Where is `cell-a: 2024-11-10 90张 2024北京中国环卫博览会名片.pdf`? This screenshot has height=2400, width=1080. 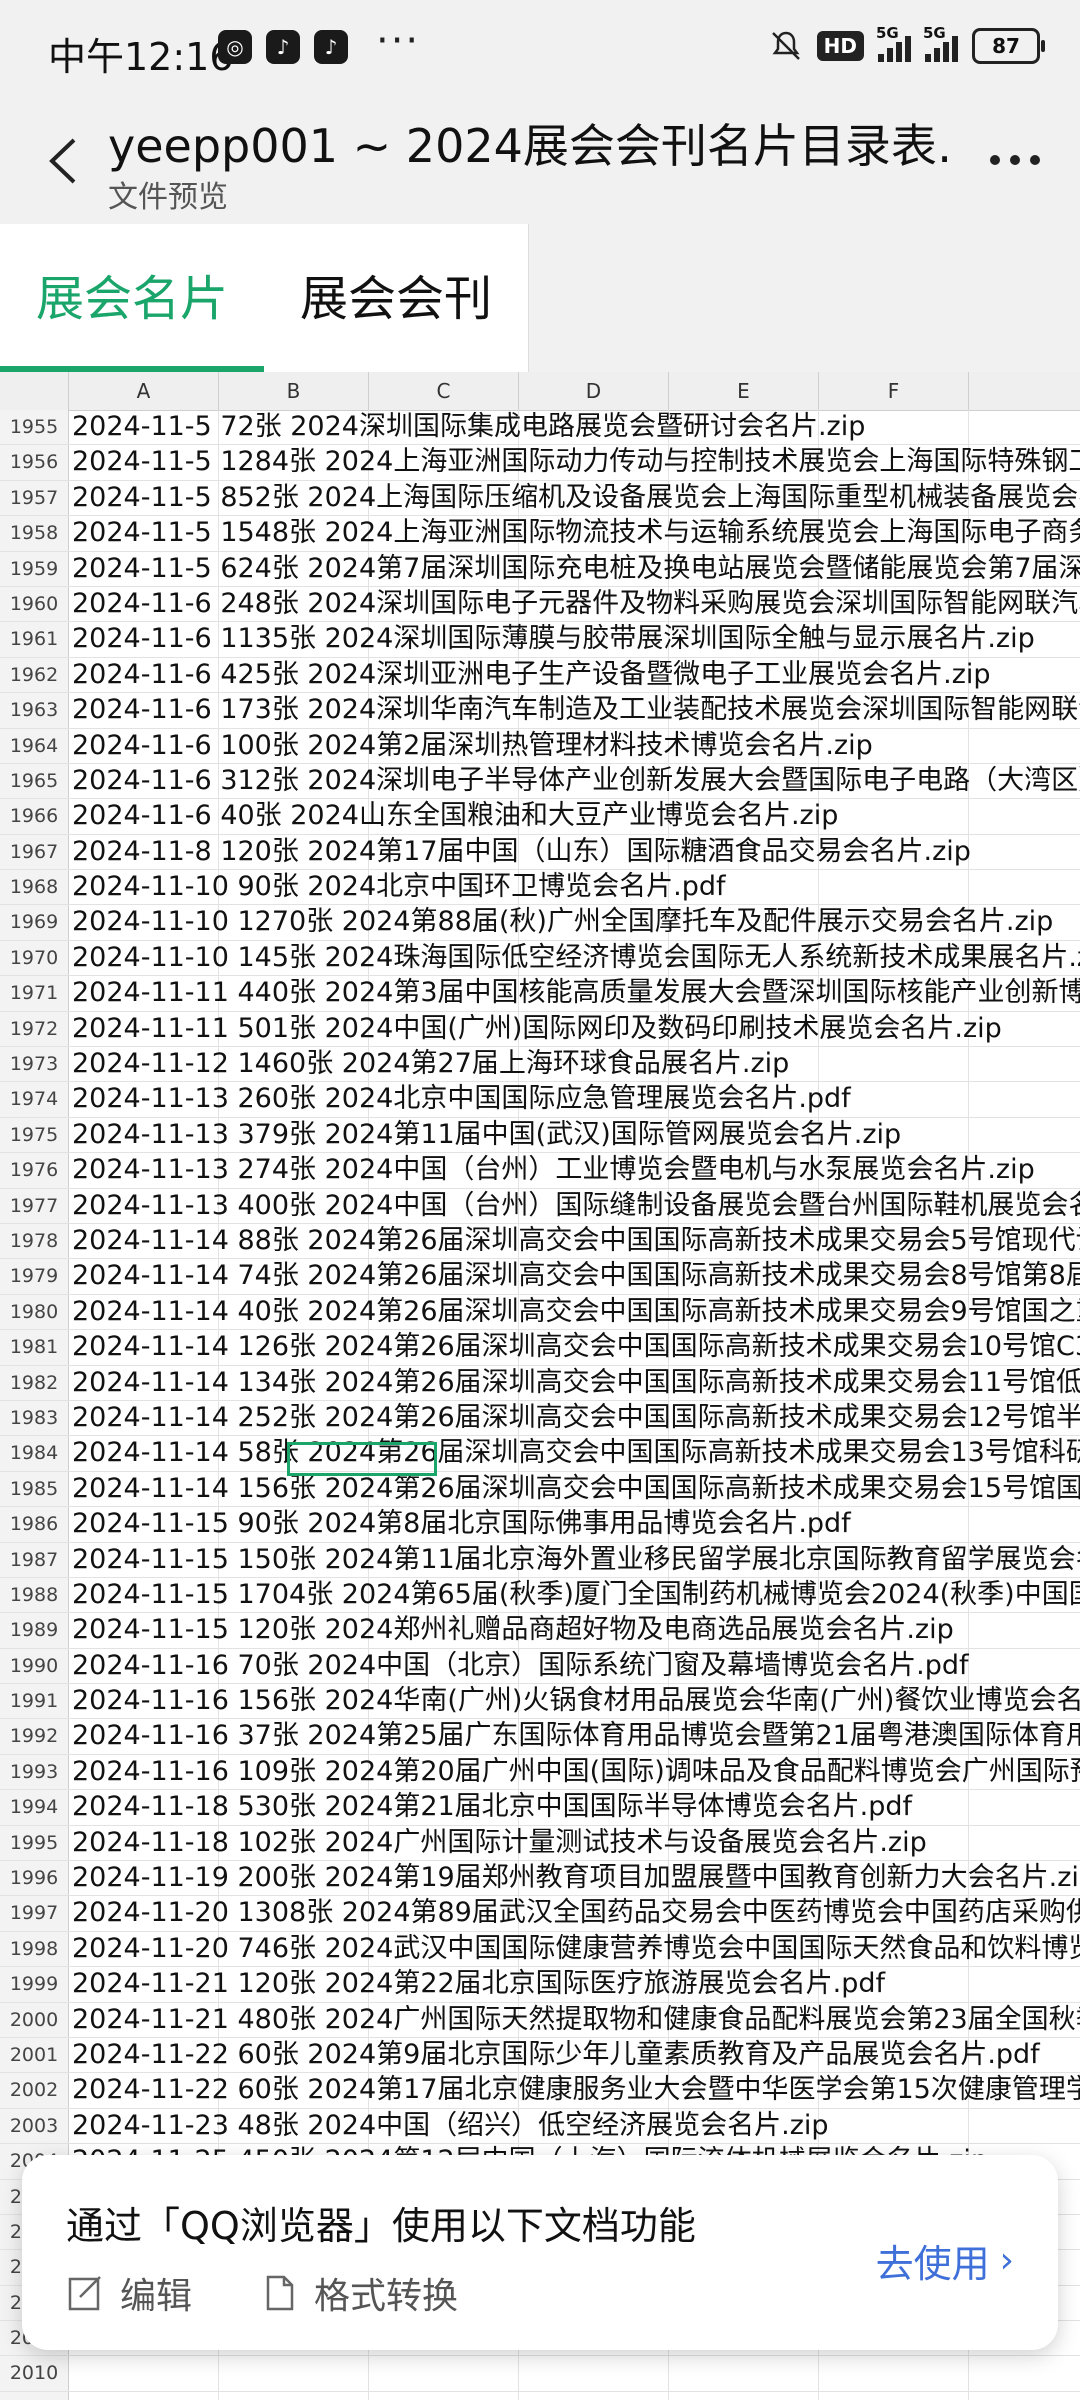 cell-a: 2024-11-10 90张 2024北京中国环卫博览会名片.pdf is located at coordinates (399, 887).